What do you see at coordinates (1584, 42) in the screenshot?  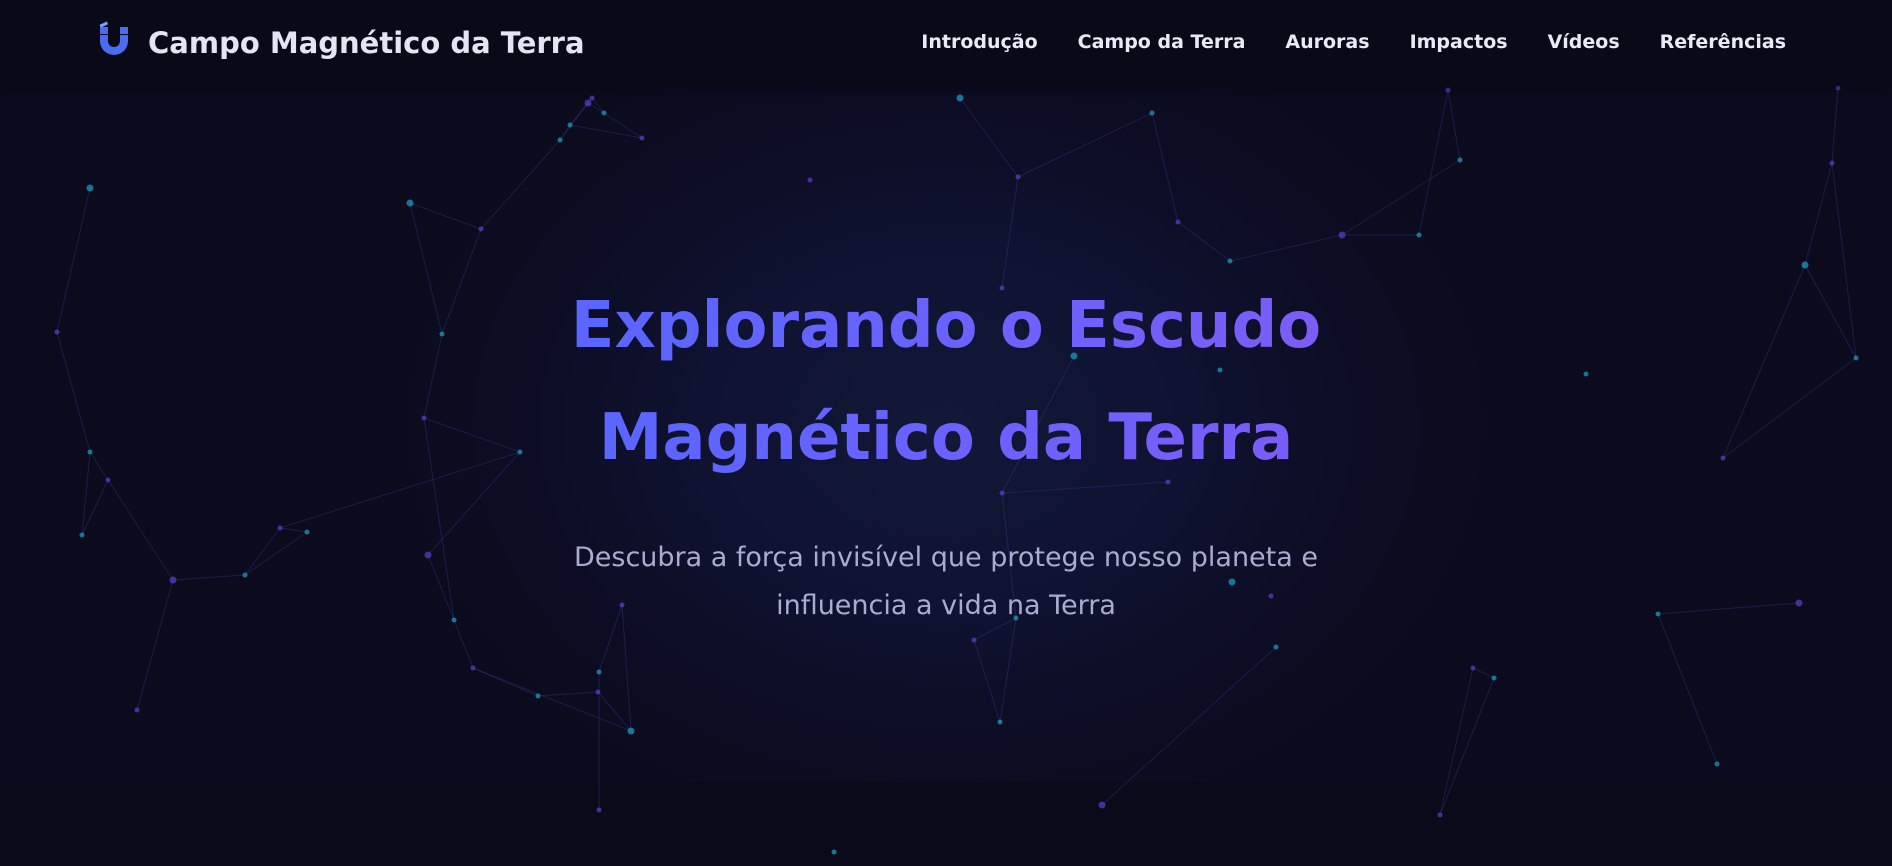 I see `nav-link-videos: Vídeos` at bounding box center [1584, 42].